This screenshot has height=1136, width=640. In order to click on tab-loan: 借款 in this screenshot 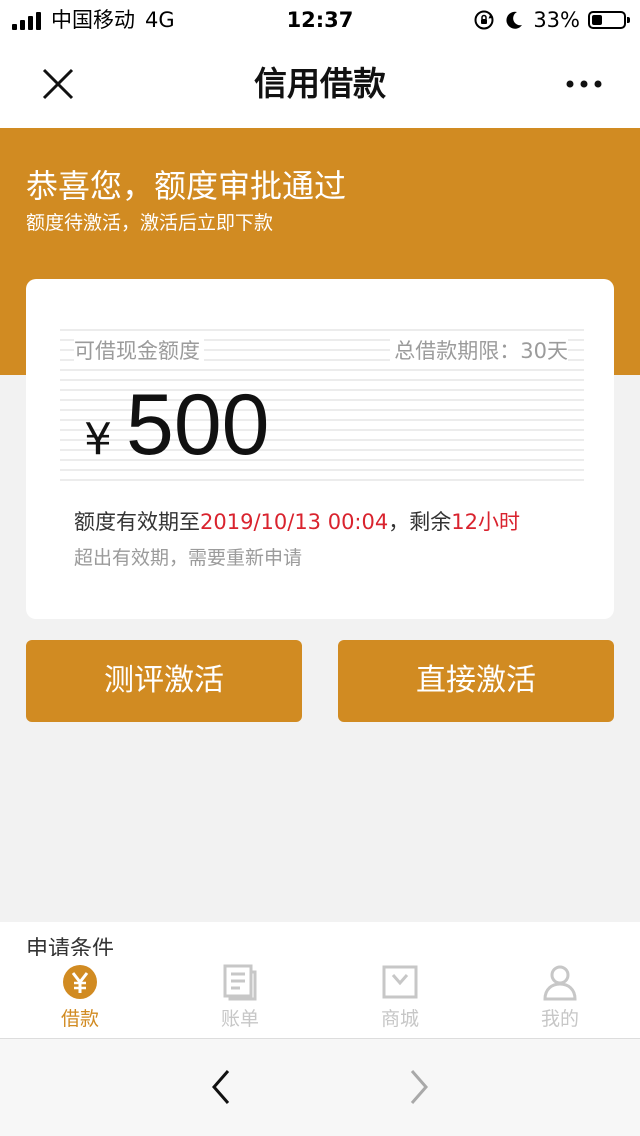, I will do `click(80, 997)`.